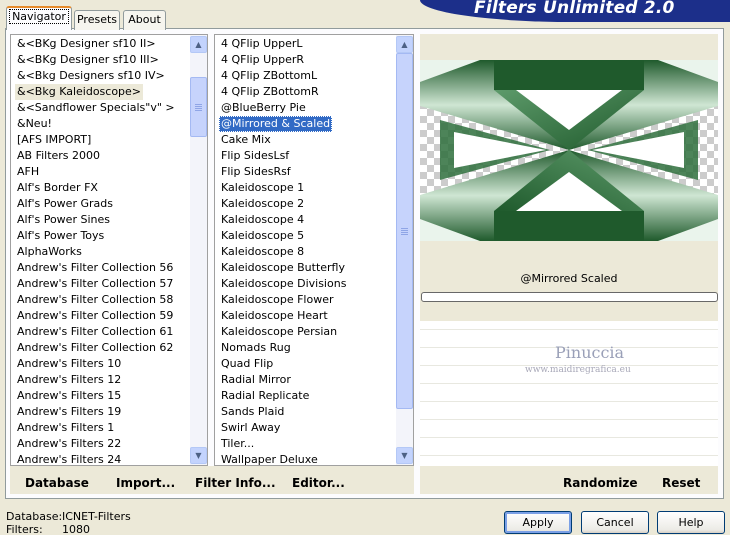 This screenshot has height=535, width=730. I want to click on reset-button: Reset, so click(681, 483).